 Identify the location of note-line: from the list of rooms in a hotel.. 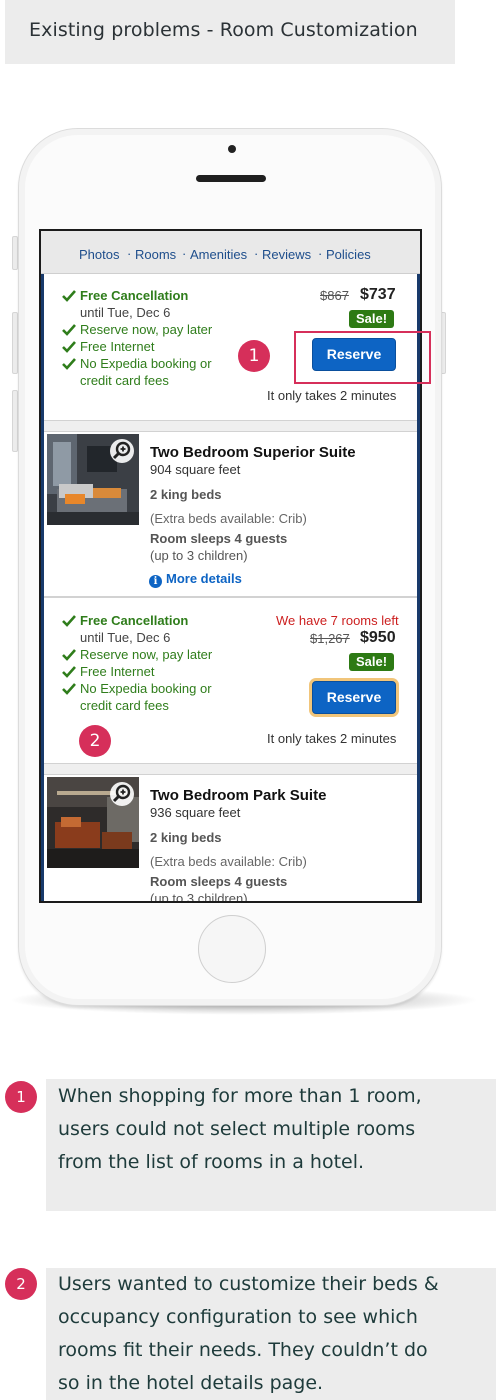
(211, 1162).